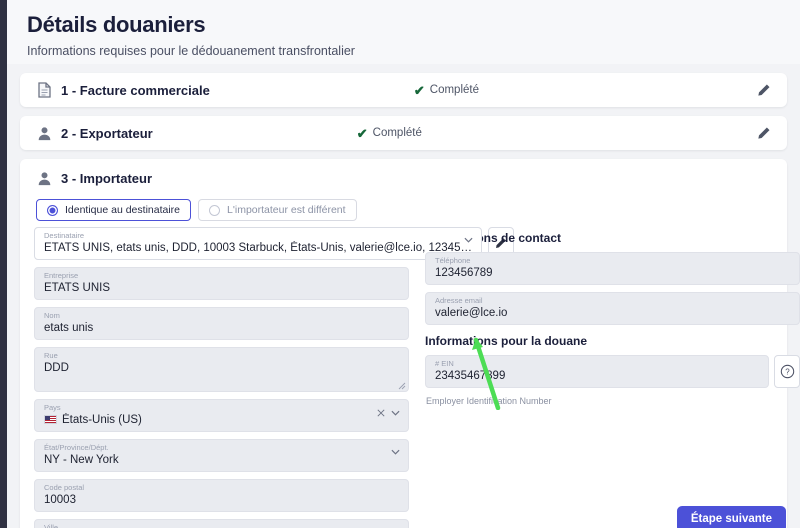  What do you see at coordinates (123, 210) in the screenshot?
I see `radio-label-same-as-recipient: Identique au destinataire` at bounding box center [123, 210].